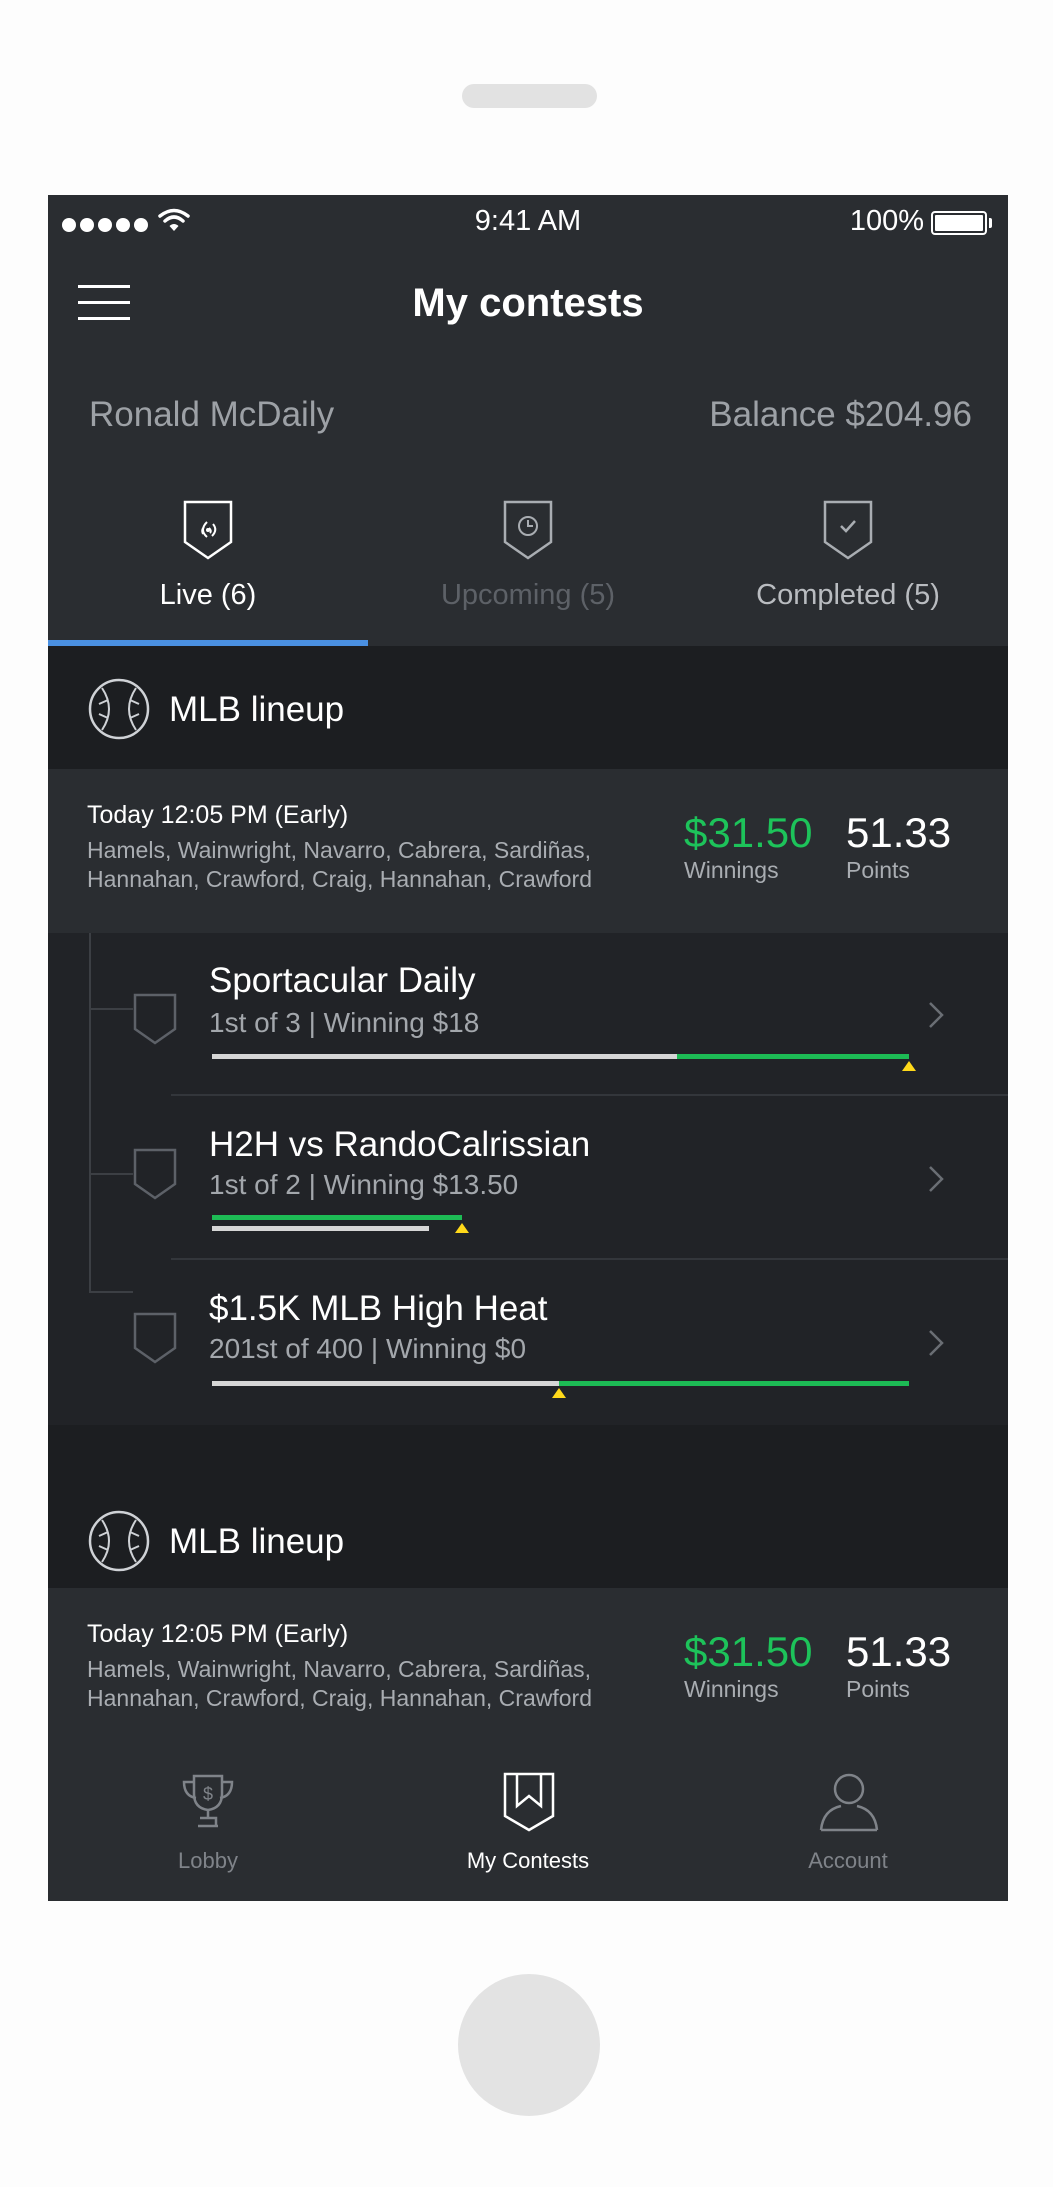 The height and width of the screenshot is (2187, 1053). I want to click on trophy-icon: $, so click(208, 1801).